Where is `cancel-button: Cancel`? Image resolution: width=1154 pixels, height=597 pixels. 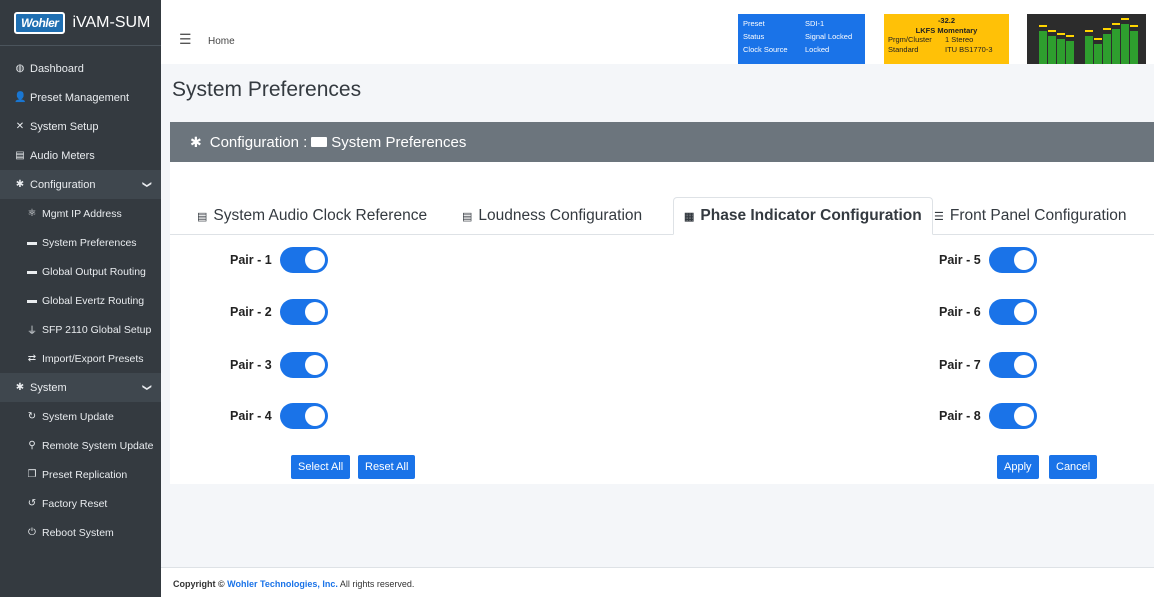
cancel-button: Cancel is located at coordinates (1073, 467).